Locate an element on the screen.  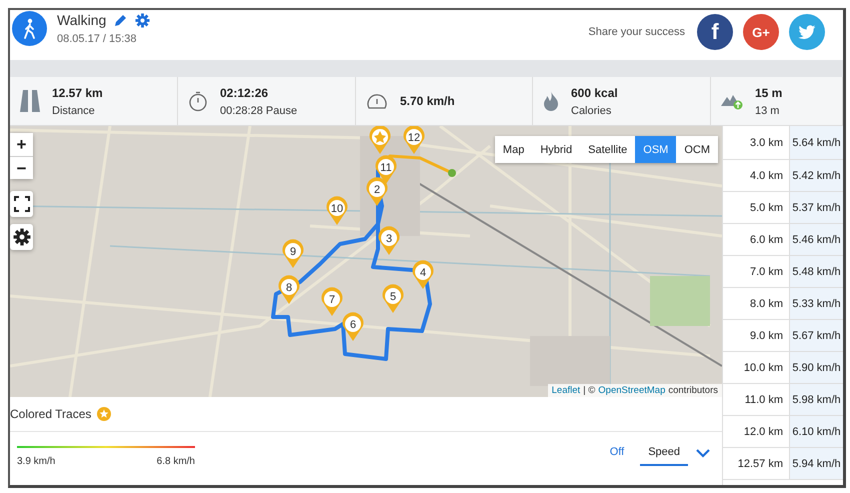
min-speed-label: 3.9 km/h is located at coordinates (36, 461).